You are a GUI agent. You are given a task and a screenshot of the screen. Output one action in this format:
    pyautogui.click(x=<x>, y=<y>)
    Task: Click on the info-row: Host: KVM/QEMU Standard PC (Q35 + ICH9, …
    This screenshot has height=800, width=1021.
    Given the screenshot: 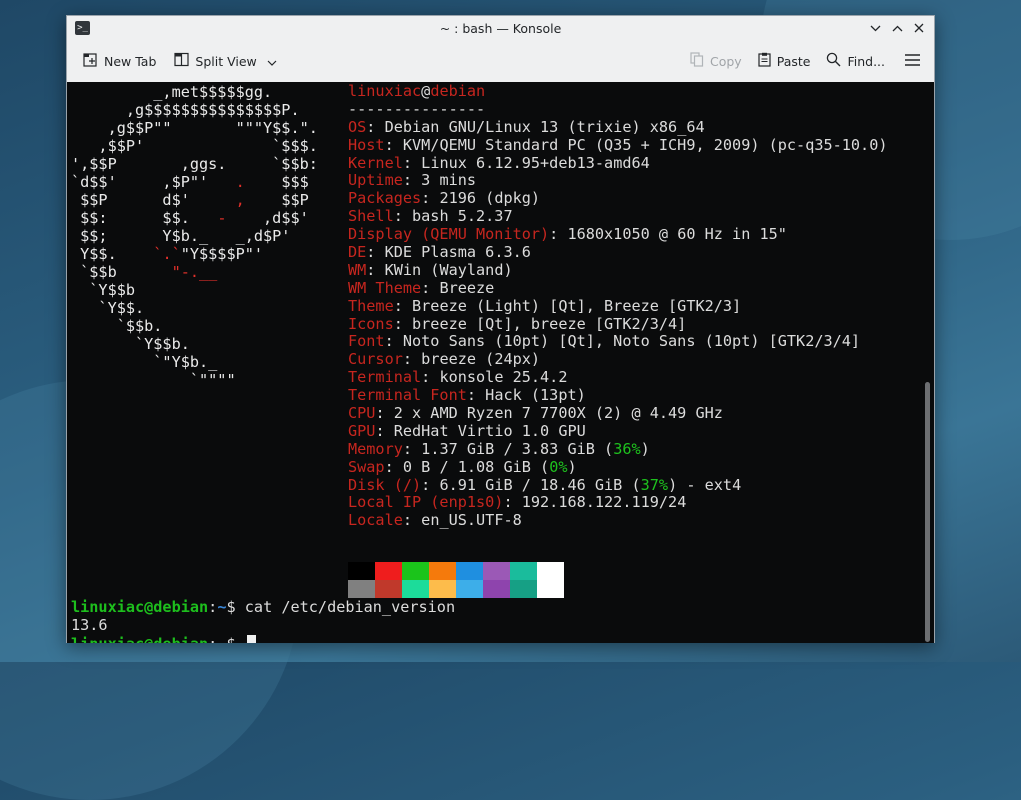 What is the action you would take?
    pyautogui.click(x=618, y=144)
    